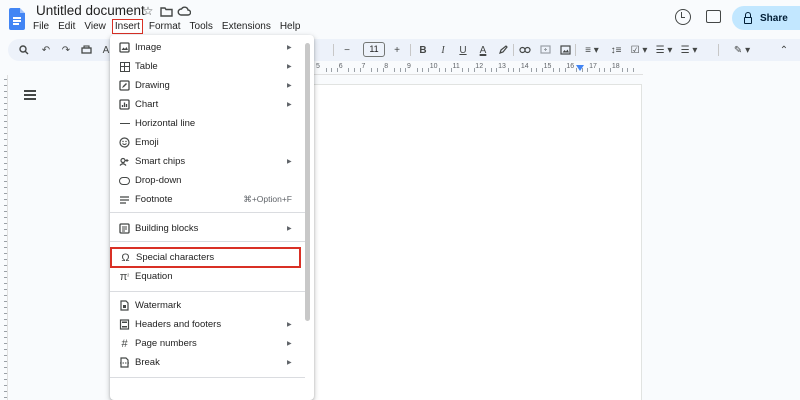  Describe the element at coordinates (503, 50) in the screenshot. I see `highlight-color-icon` at that location.